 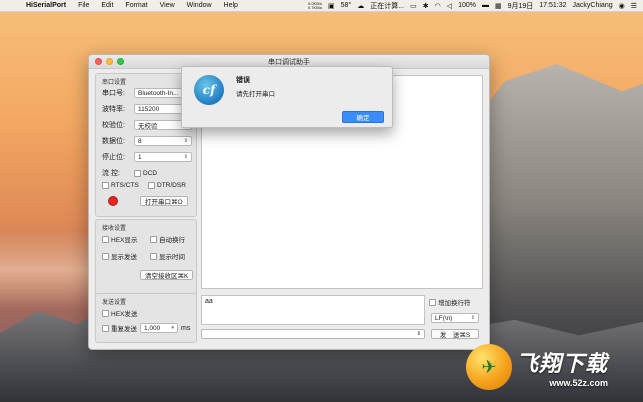 I want to click on hex-send-checkbox: HEX发送, so click(x=119, y=313).